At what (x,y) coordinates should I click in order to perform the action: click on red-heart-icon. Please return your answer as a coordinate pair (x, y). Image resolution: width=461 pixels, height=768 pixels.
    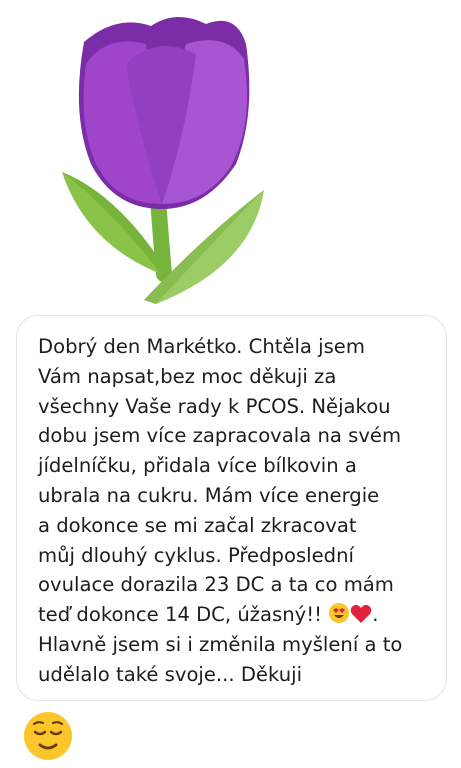
    Looking at the image, I should click on (361, 614).